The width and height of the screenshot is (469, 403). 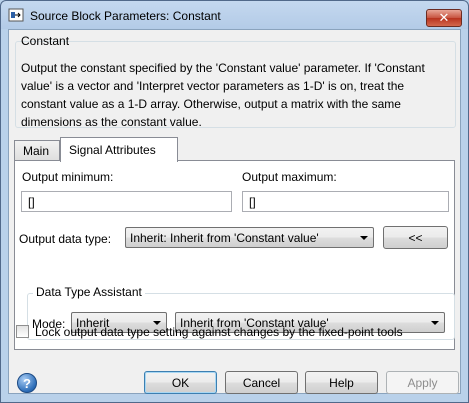 I want to click on output-data-type-select: Inherit: Inherit from 'Constant value', so click(x=249, y=237).